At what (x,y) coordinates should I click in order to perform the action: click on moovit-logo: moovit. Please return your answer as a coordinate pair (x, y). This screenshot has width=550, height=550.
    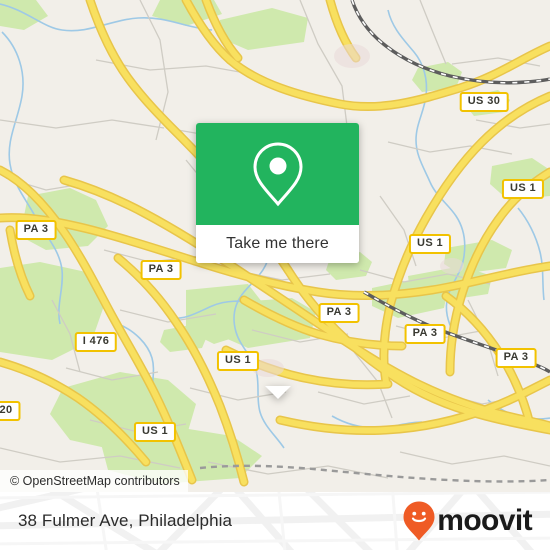
    Looking at the image, I should click on (467, 521).